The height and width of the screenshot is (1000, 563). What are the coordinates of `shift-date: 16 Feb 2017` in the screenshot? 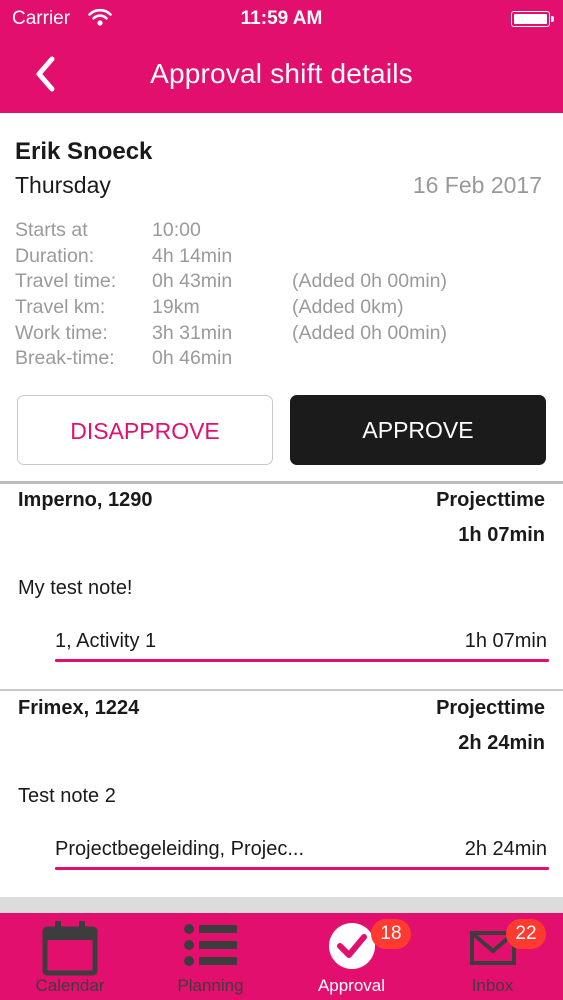 It's located at (477, 185).